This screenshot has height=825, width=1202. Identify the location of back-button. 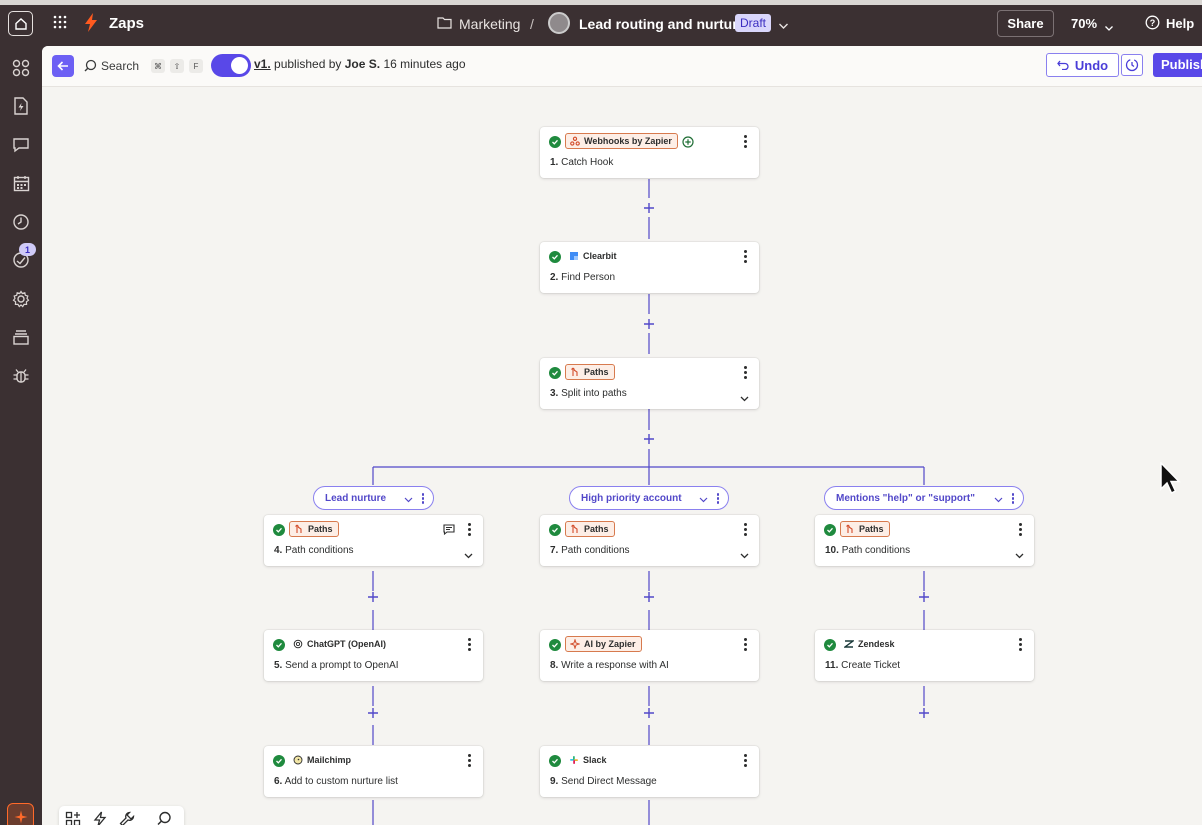
(63, 66).